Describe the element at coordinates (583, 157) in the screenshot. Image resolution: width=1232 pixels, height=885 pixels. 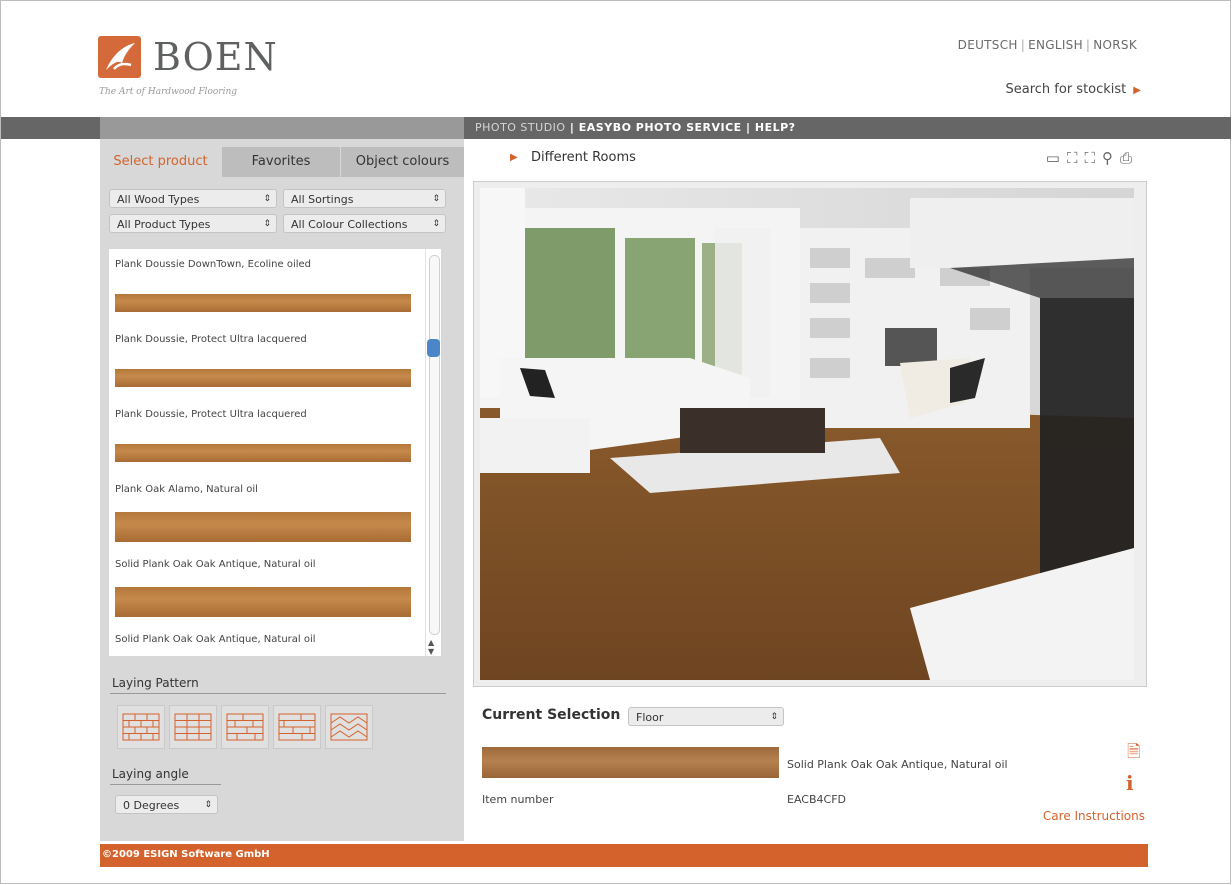
I see `different-rooms-menu: Different Rooms` at that location.